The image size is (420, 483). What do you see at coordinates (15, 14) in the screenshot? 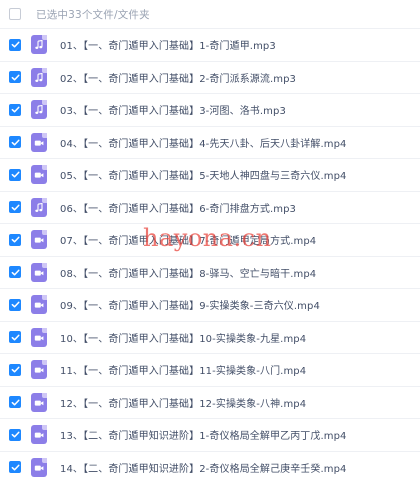
I see `select-all-checkbox` at bounding box center [15, 14].